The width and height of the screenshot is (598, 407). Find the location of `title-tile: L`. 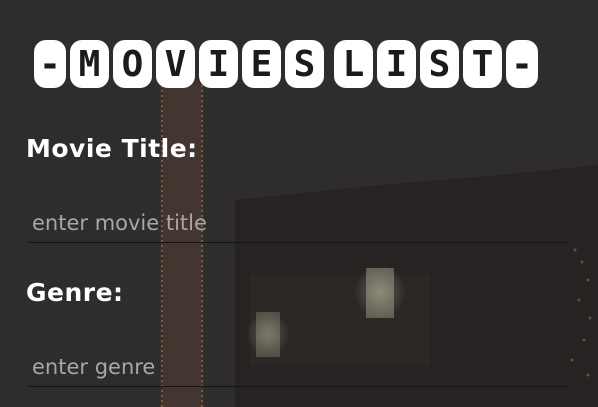

title-tile: L is located at coordinates (353, 64).